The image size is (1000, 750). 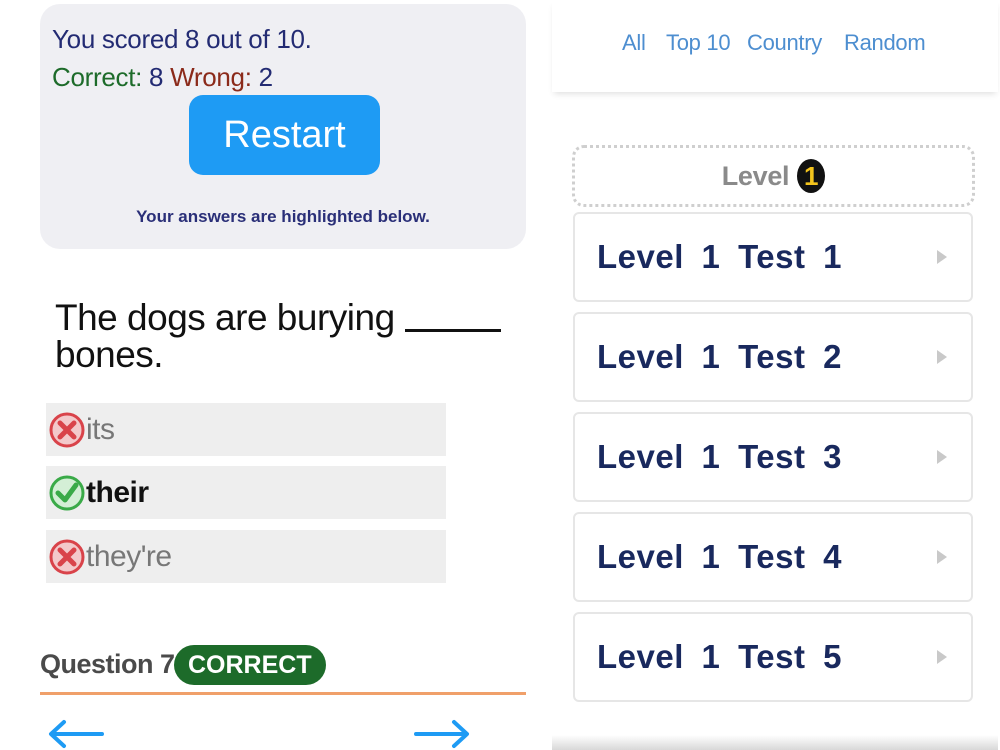 What do you see at coordinates (265, 77) in the screenshot?
I see `wrong-count: 2` at bounding box center [265, 77].